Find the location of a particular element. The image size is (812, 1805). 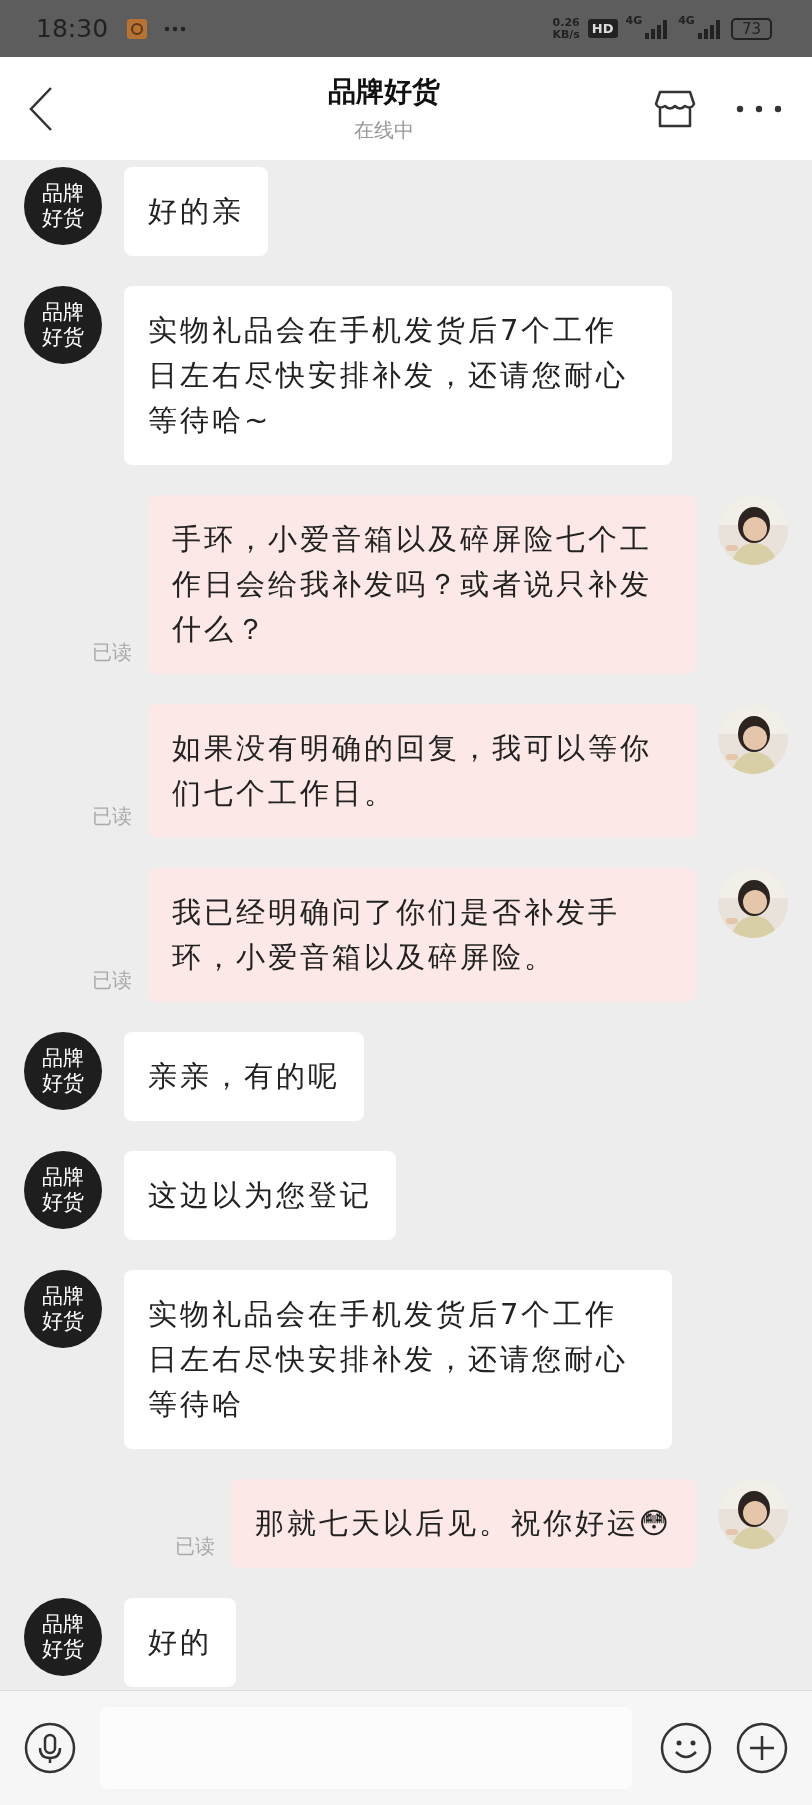

online-status: 在线中 is located at coordinates (384, 130).